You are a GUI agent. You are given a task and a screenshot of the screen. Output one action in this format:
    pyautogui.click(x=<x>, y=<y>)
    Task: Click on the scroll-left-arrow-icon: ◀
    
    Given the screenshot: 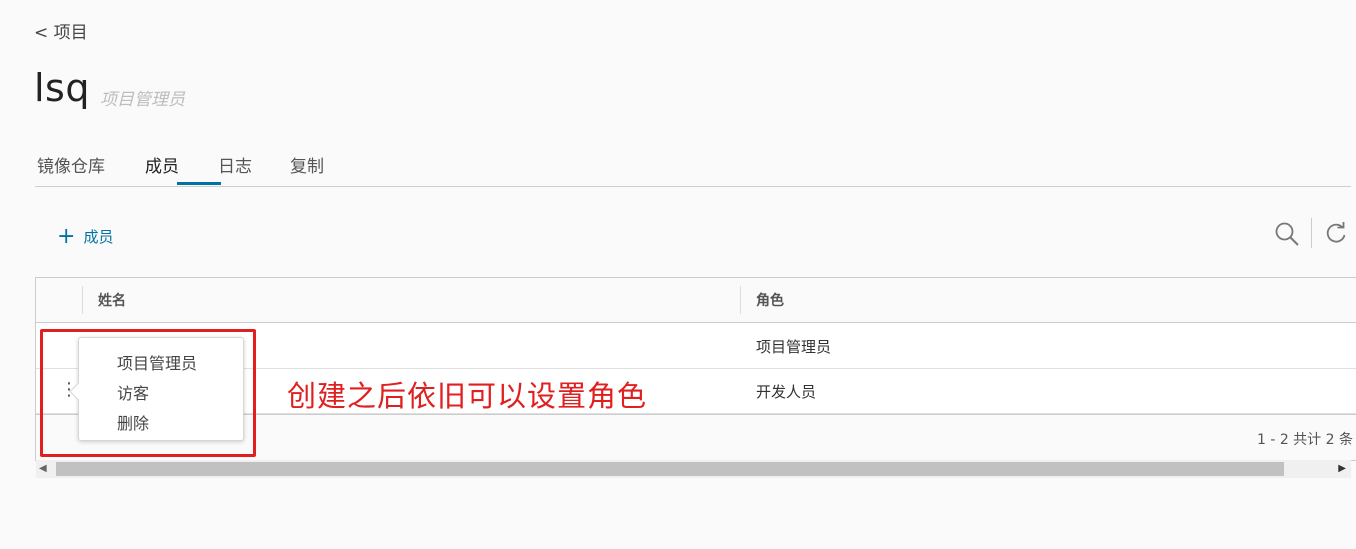 What is the action you would take?
    pyautogui.click(x=43, y=468)
    